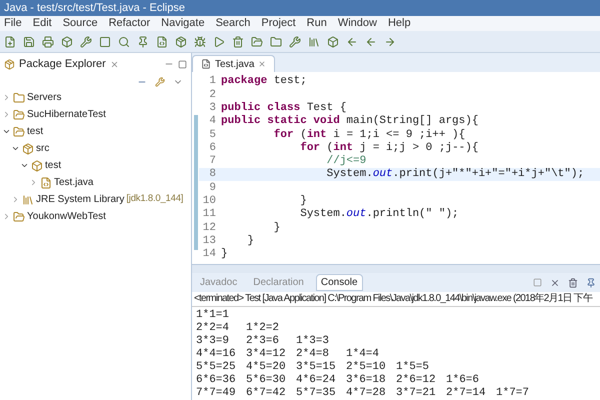 Image resolution: width=600 pixels, height=400 pixels. I want to click on menu-item: Run, so click(316, 23).